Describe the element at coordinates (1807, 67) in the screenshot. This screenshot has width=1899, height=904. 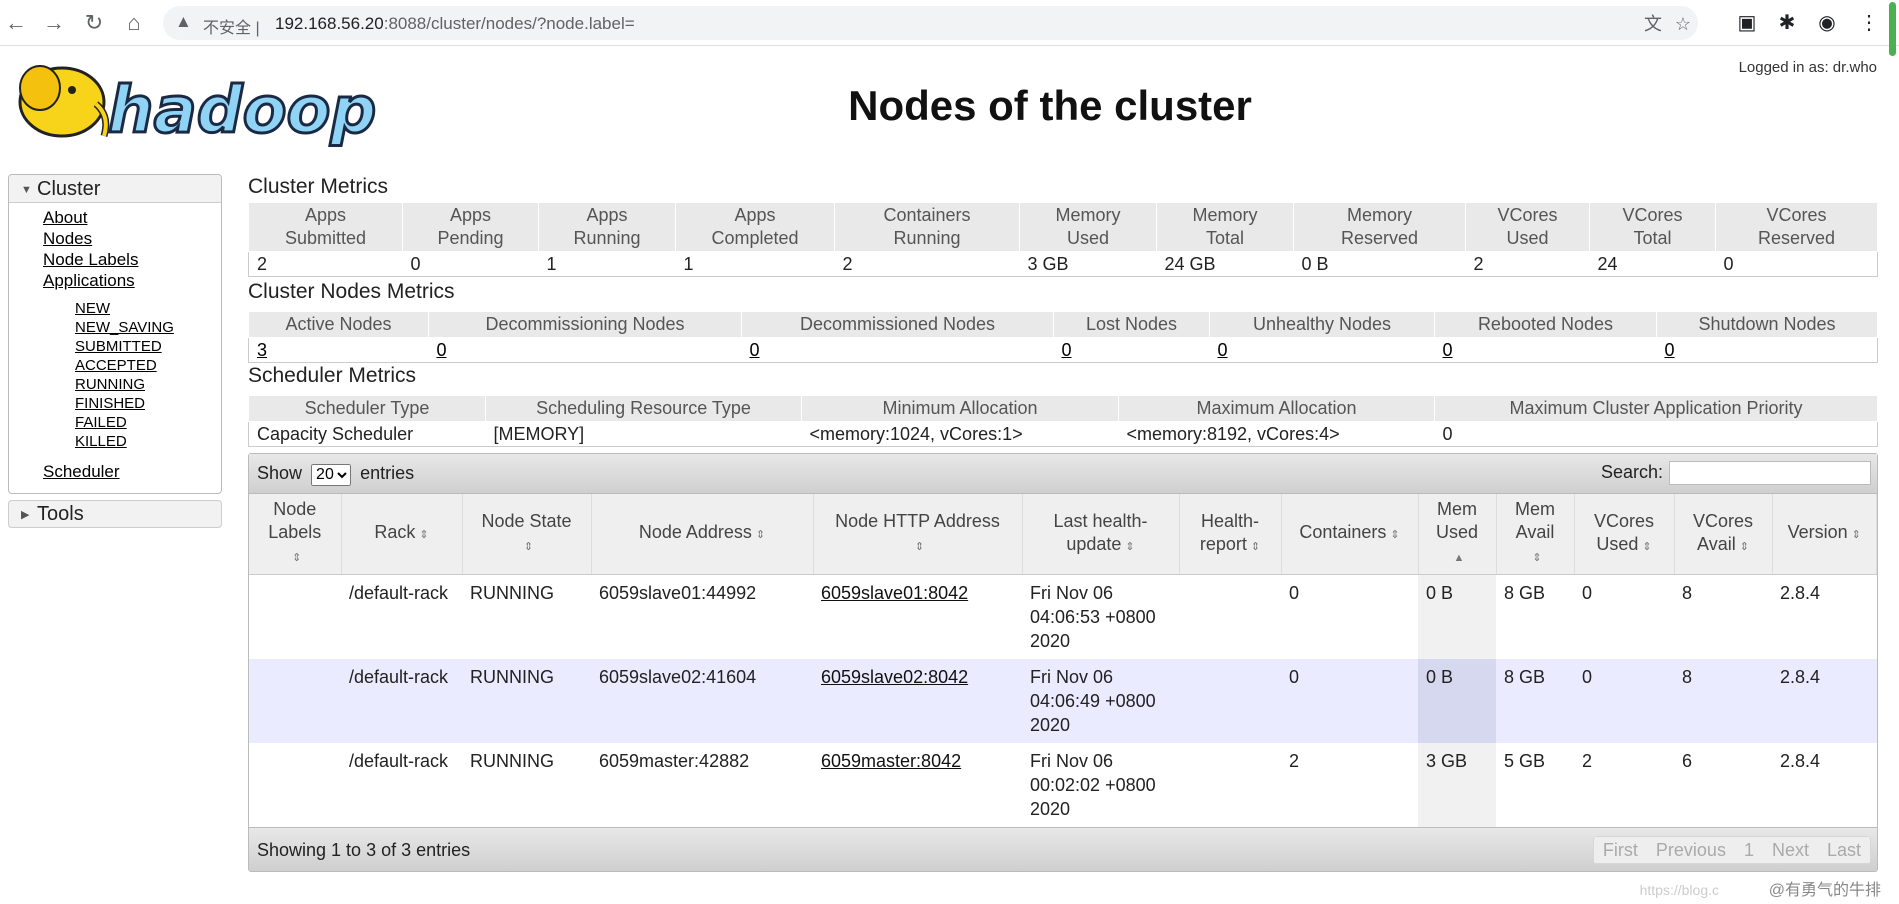
I see `logged-in-label: Logged in as: dr.who` at that location.